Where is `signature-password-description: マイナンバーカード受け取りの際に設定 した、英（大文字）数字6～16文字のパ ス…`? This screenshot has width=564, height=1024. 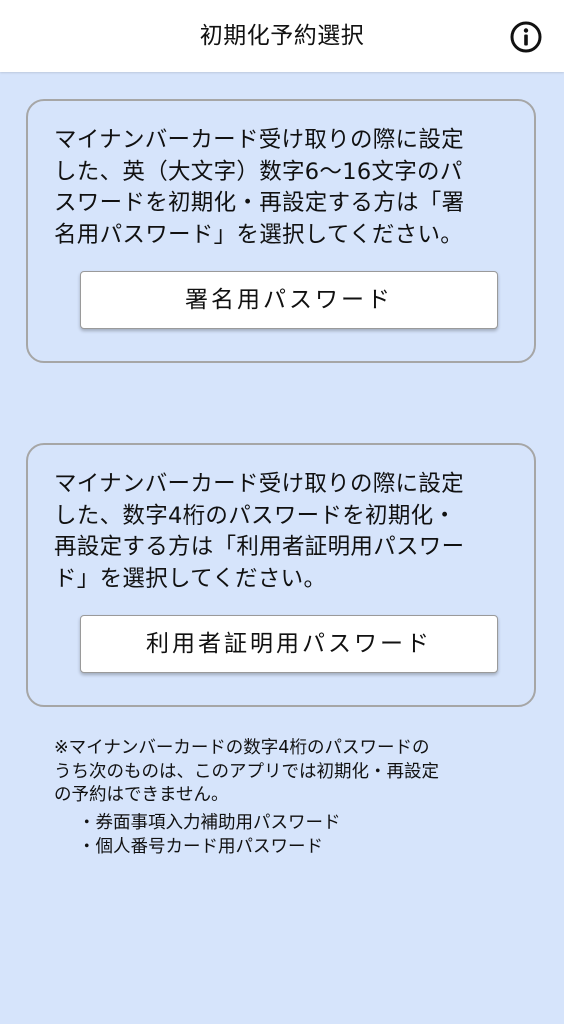
signature-password-description: マイナンバーカード受け取りの際に設定 した、英（大文字）数字6～16文字のパ ス… is located at coordinates (259, 187).